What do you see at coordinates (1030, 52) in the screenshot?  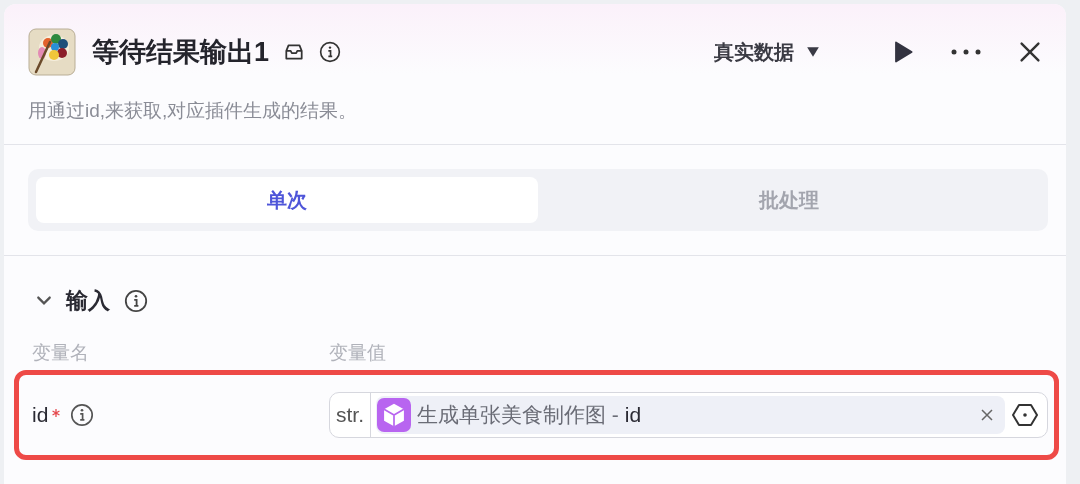 I see `close-icon` at bounding box center [1030, 52].